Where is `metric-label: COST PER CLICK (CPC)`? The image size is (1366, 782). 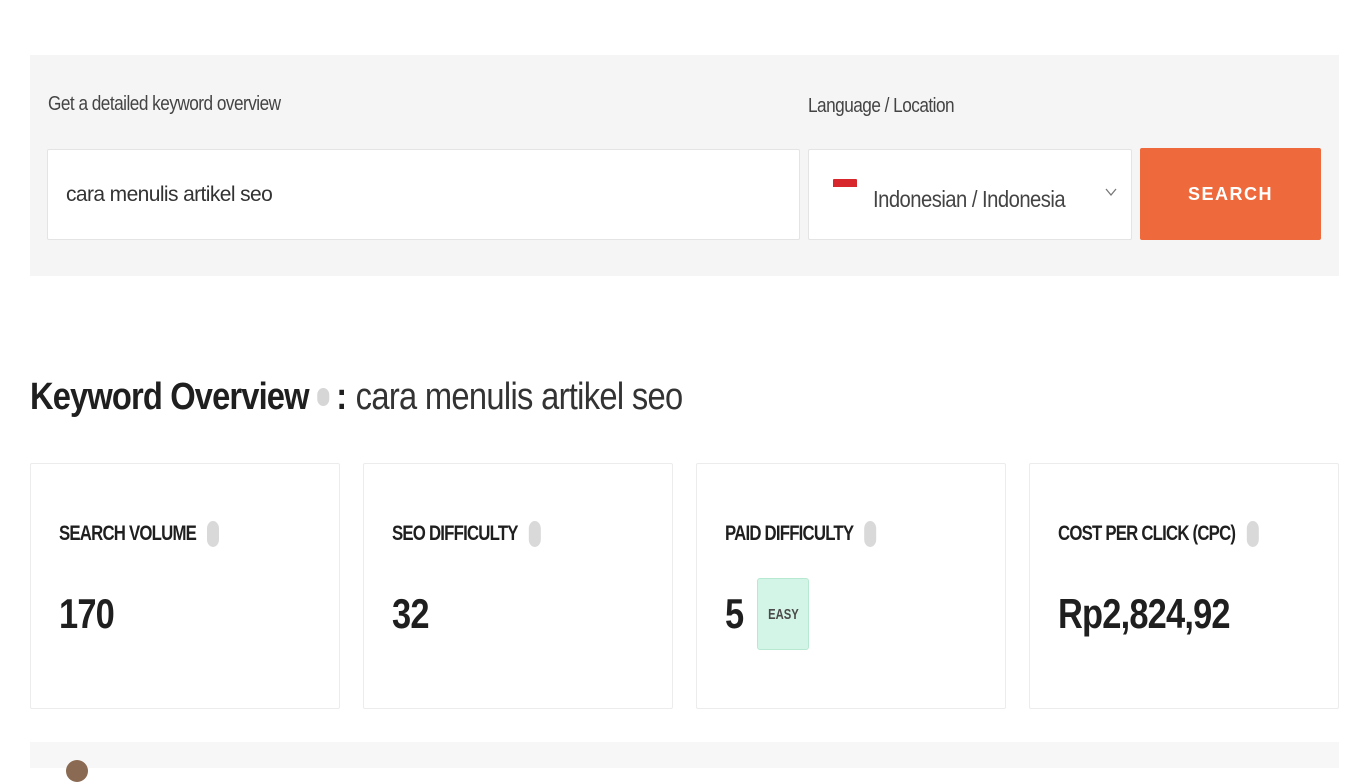
metric-label: COST PER CLICK (CPC) is located at coordinates (1147, 533).